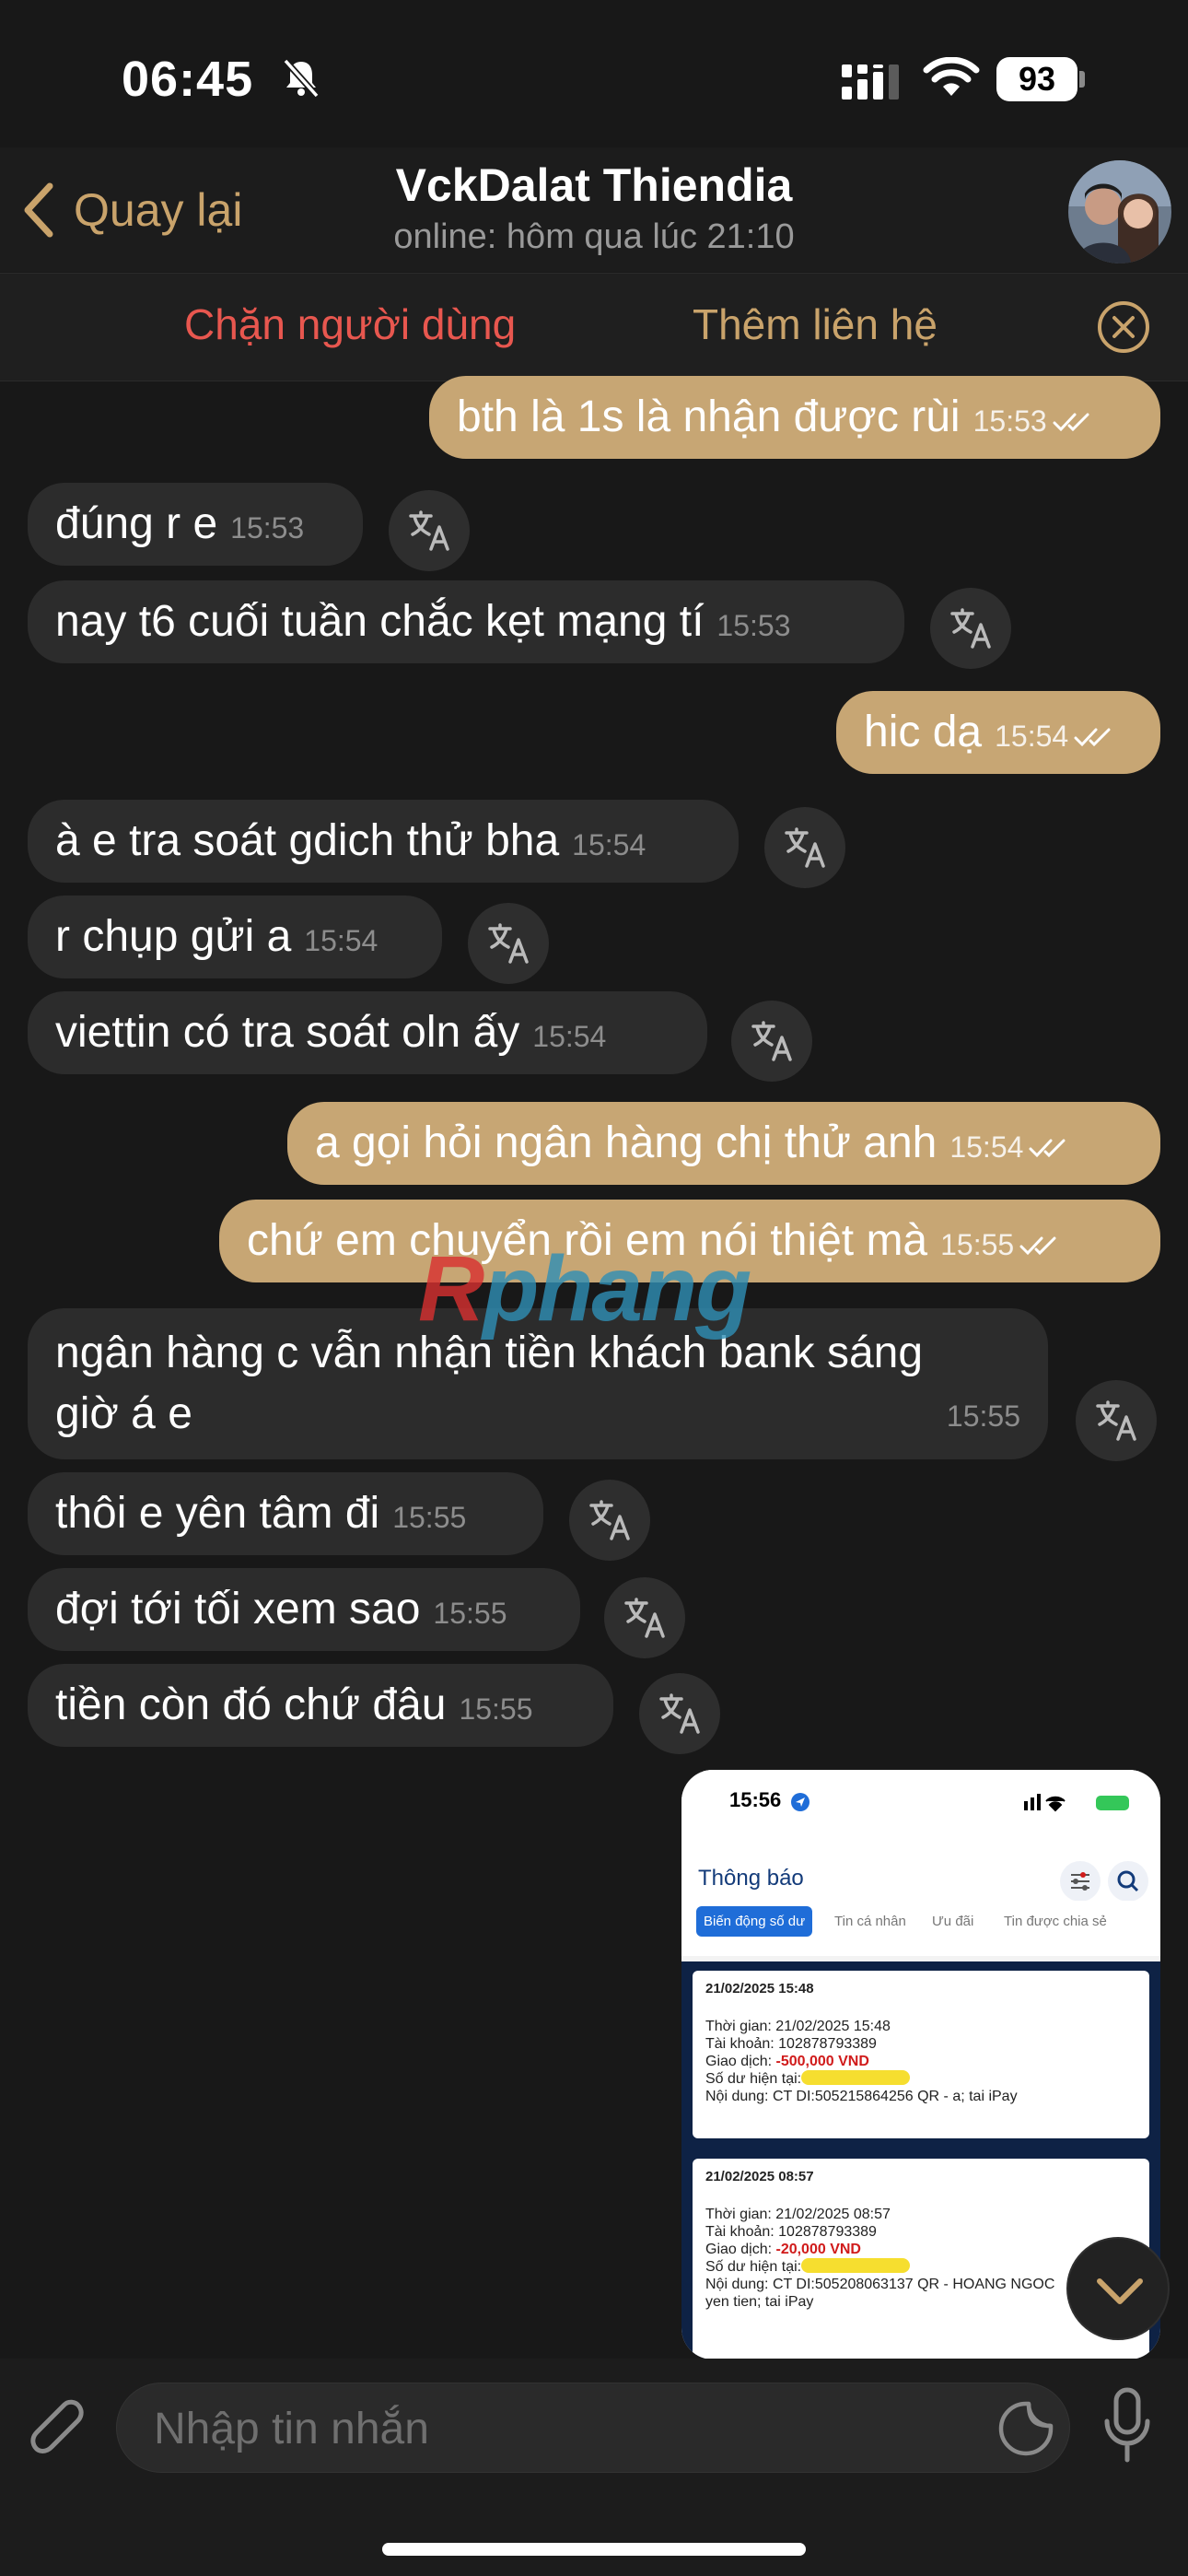  I want to click on message-incoming: đúng r e 15:53, so click(195, 524).